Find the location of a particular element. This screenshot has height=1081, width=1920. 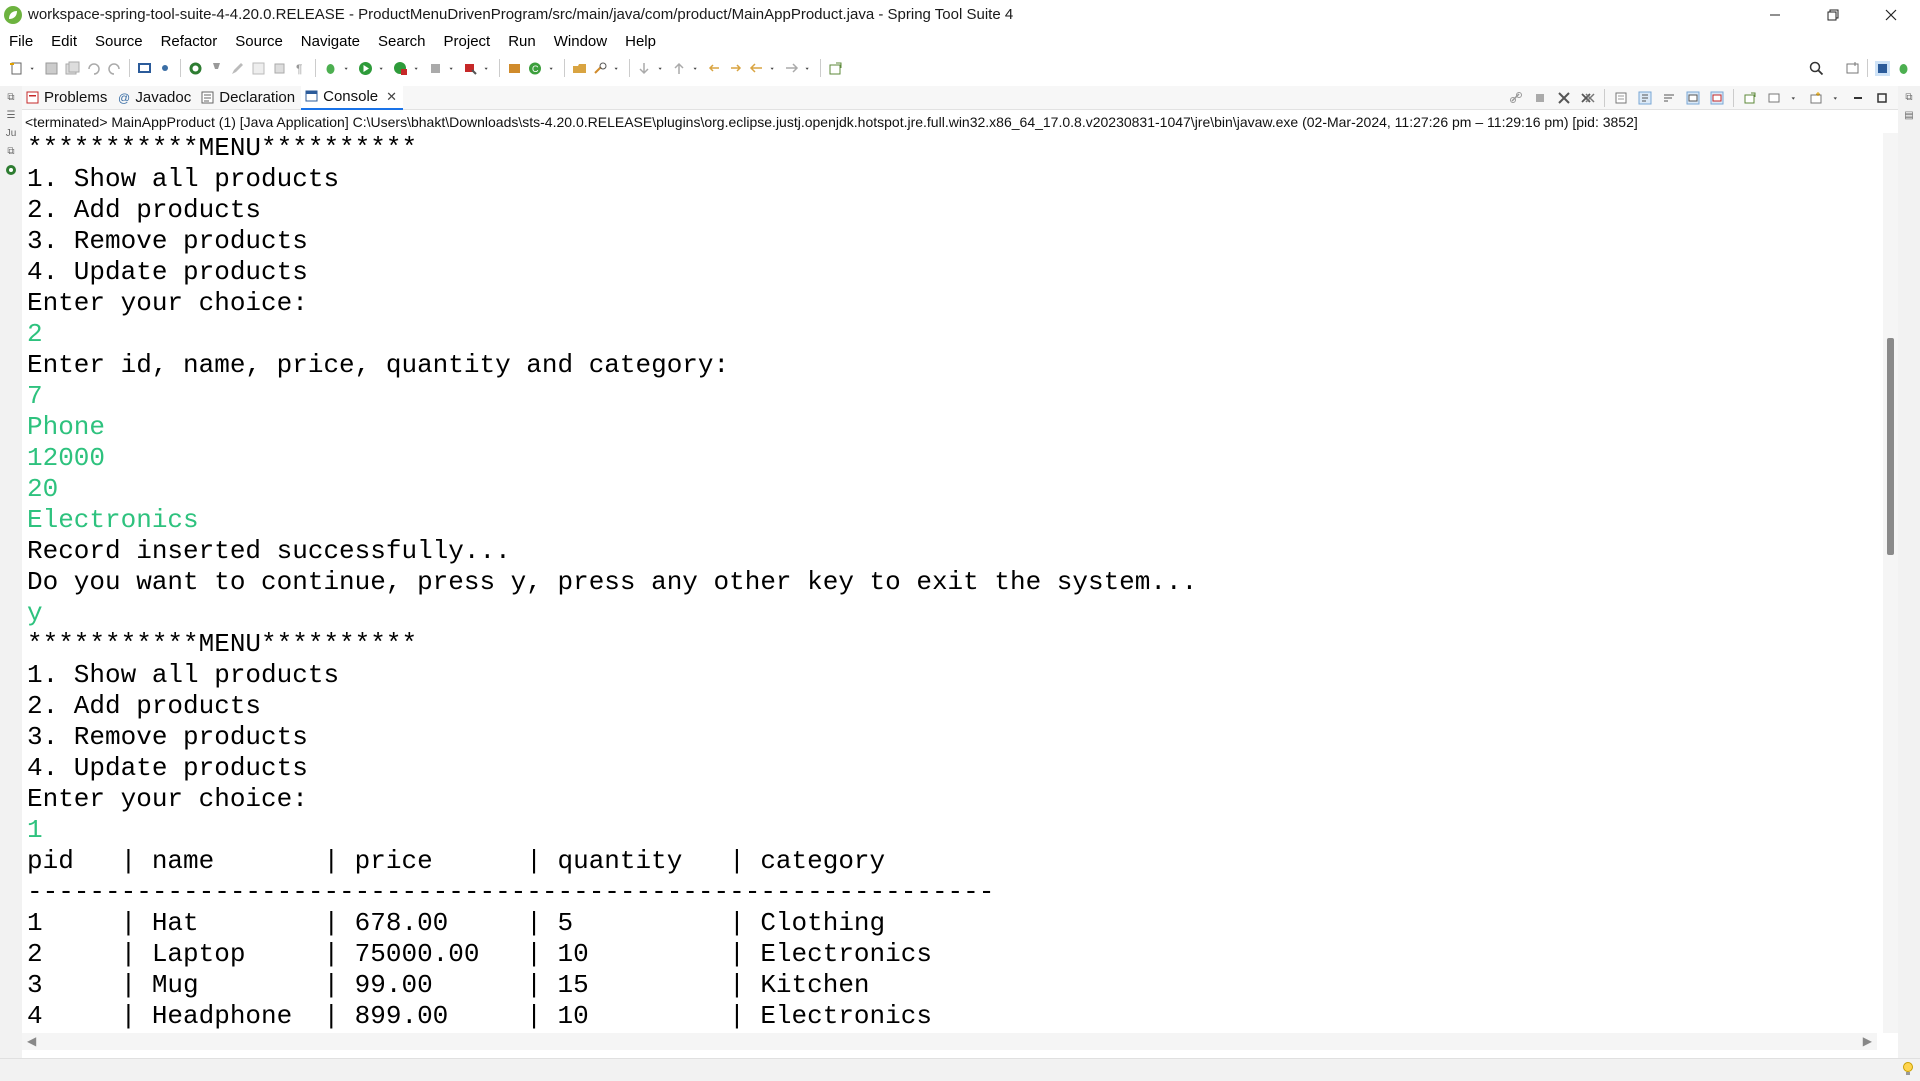

menu-window: Window is located at coordinates (580, 41).